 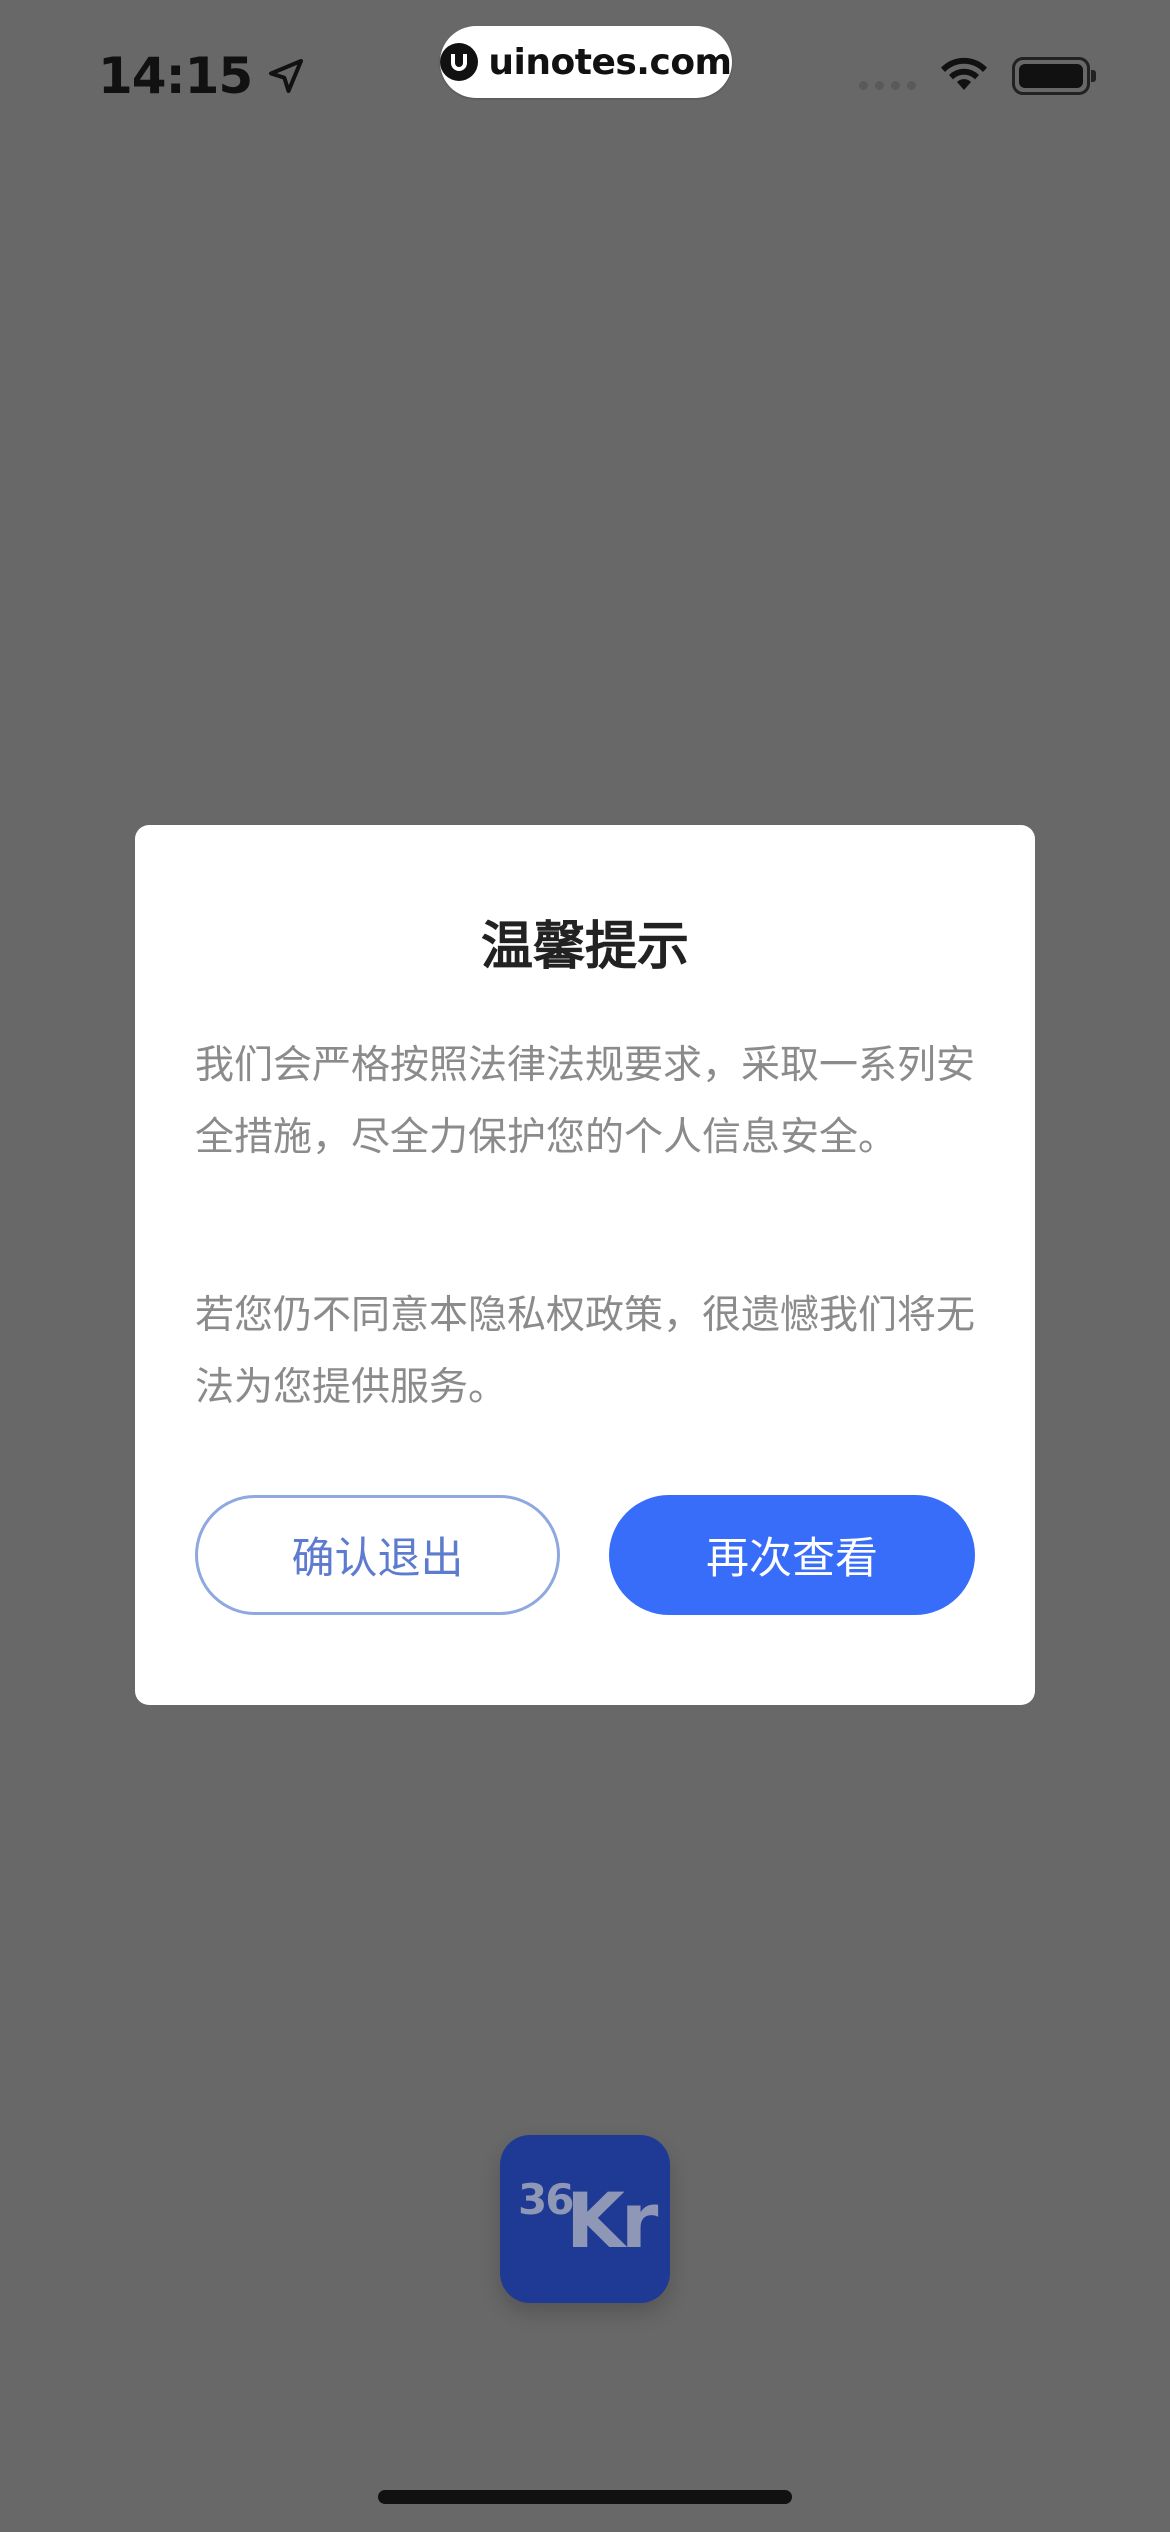 I want to click on dialog-paragraph-1: 我们会严格按照法律法规要求，采取一系列安全措施，尽全力保护您的个人信息安全。, so click(x=585, y=1101).